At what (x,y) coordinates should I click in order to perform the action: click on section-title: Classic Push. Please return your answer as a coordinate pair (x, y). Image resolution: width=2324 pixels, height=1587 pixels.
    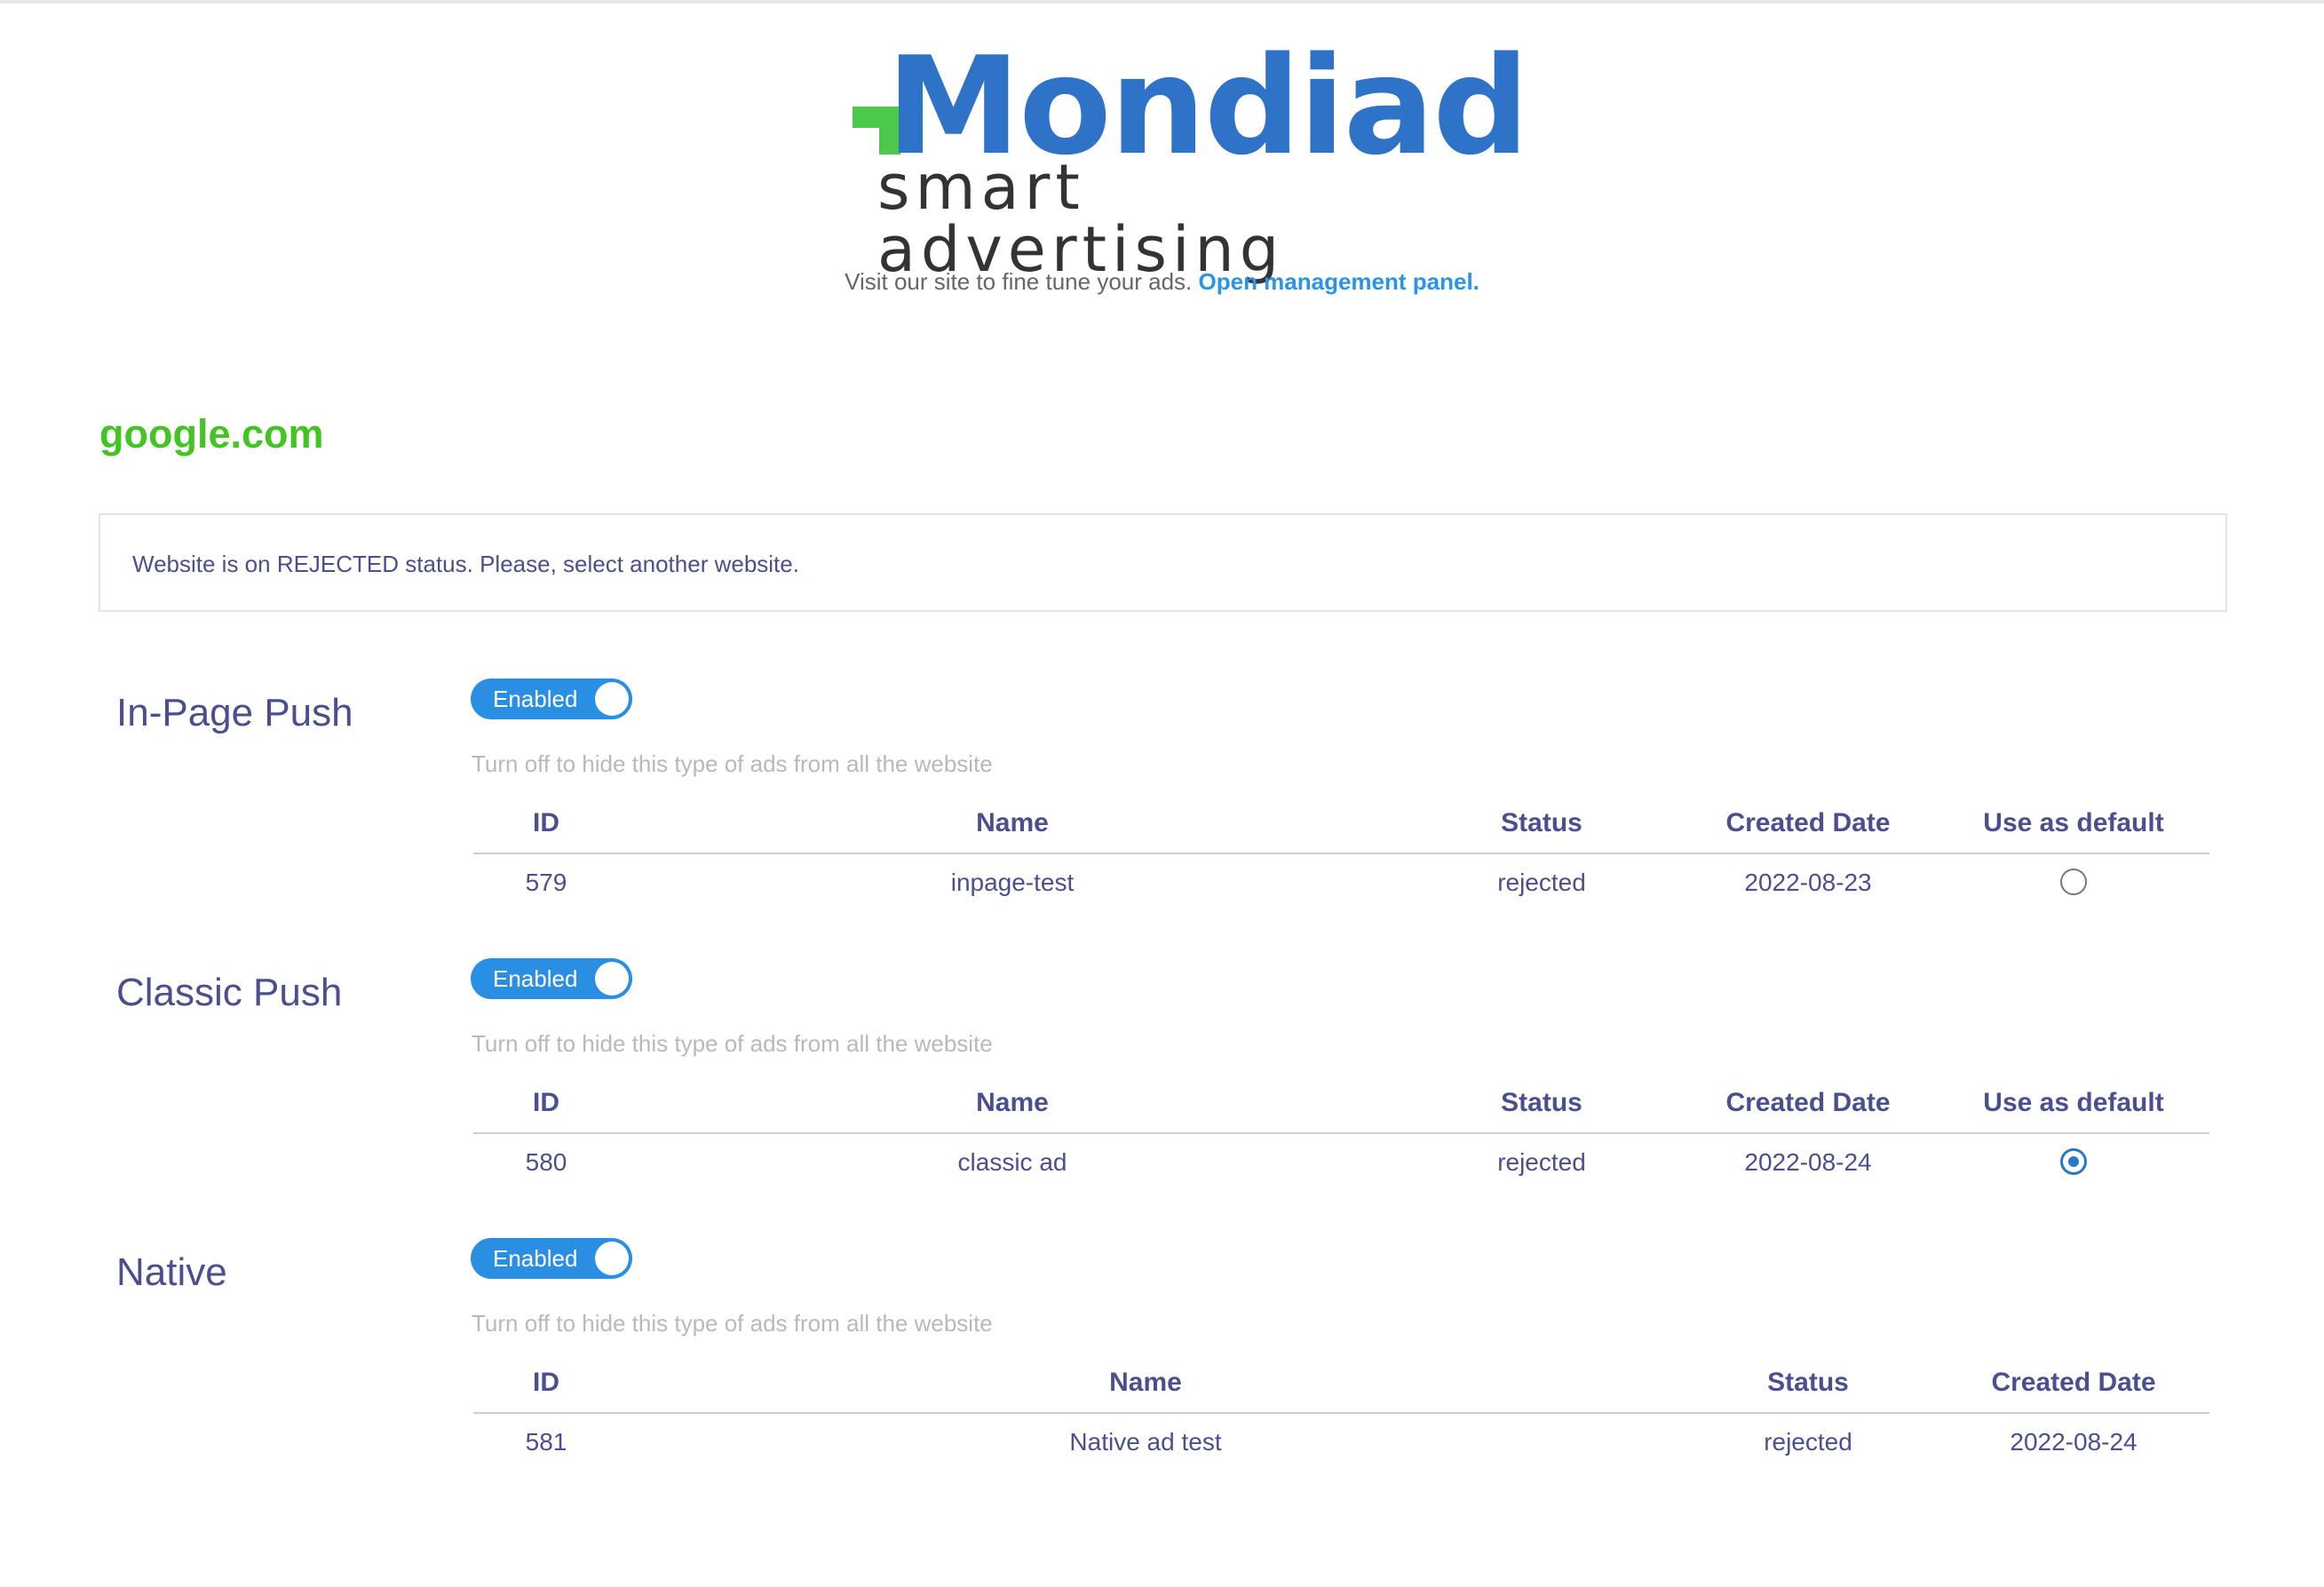
    Looking at the image, I should click on (230, 993).